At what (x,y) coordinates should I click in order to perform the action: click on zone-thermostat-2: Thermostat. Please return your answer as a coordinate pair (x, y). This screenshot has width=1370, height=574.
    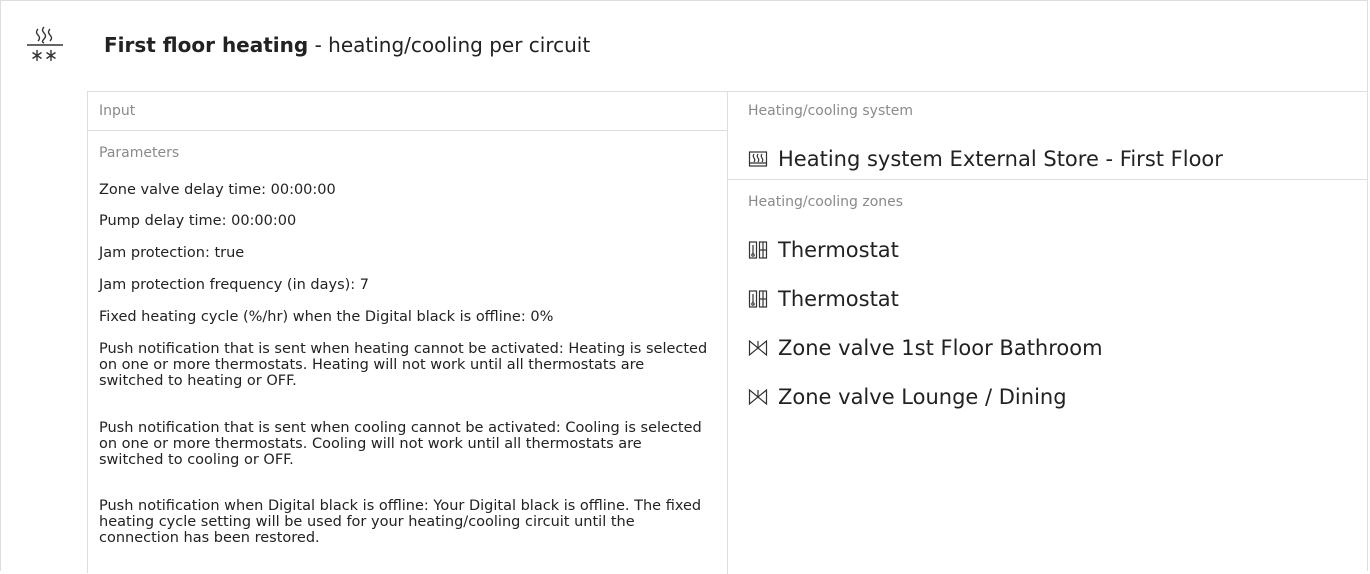
    Looking at the image, I should click on (823, 299).